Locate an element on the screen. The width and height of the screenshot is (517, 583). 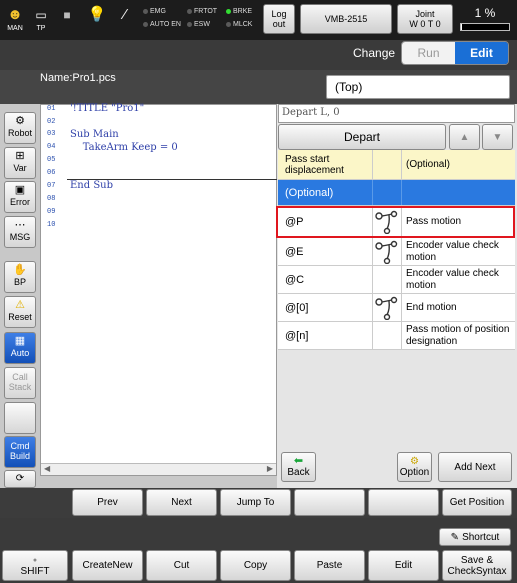
indicator-auto-en: AUTO EN is located at coordinates (162, 24).